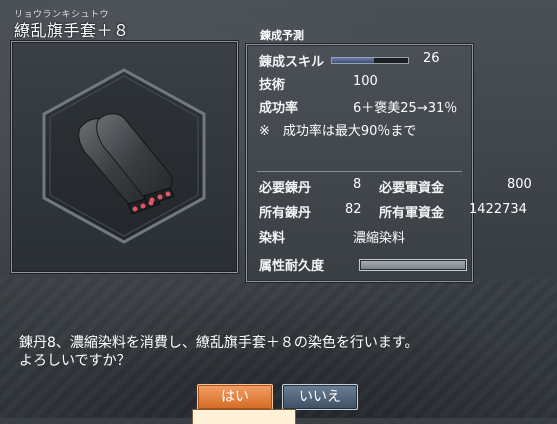  I want to click on confirmation-line-1: 錬丹8、濃縮染料を消費し、繚乱旗手套＋８の染色を行います。, so click(219, 343).